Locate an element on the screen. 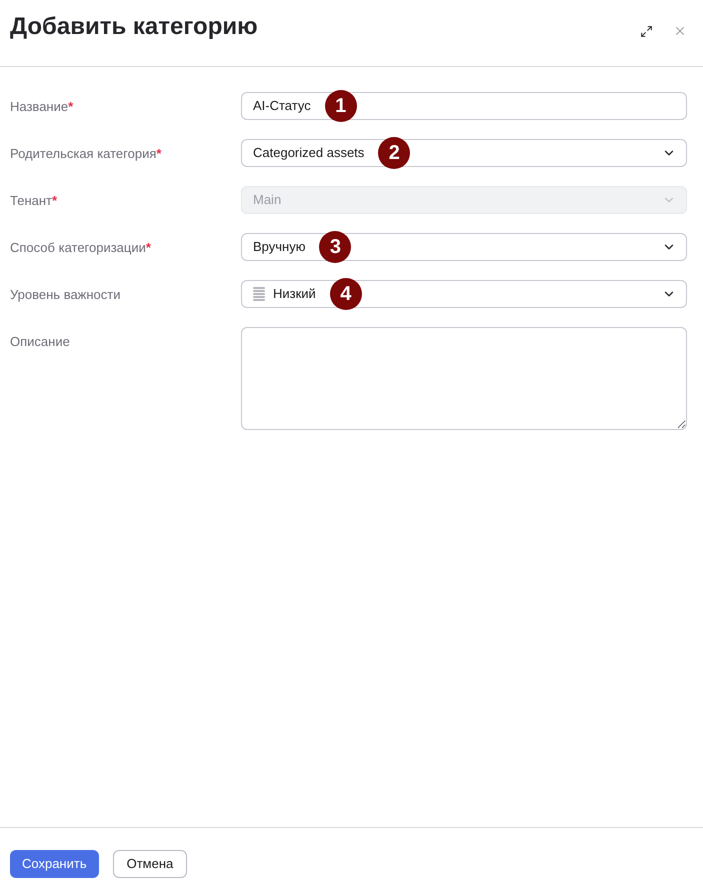 This screenshot has width=703, height=892. number-marker: 1 is located at coordinates (340, 106).